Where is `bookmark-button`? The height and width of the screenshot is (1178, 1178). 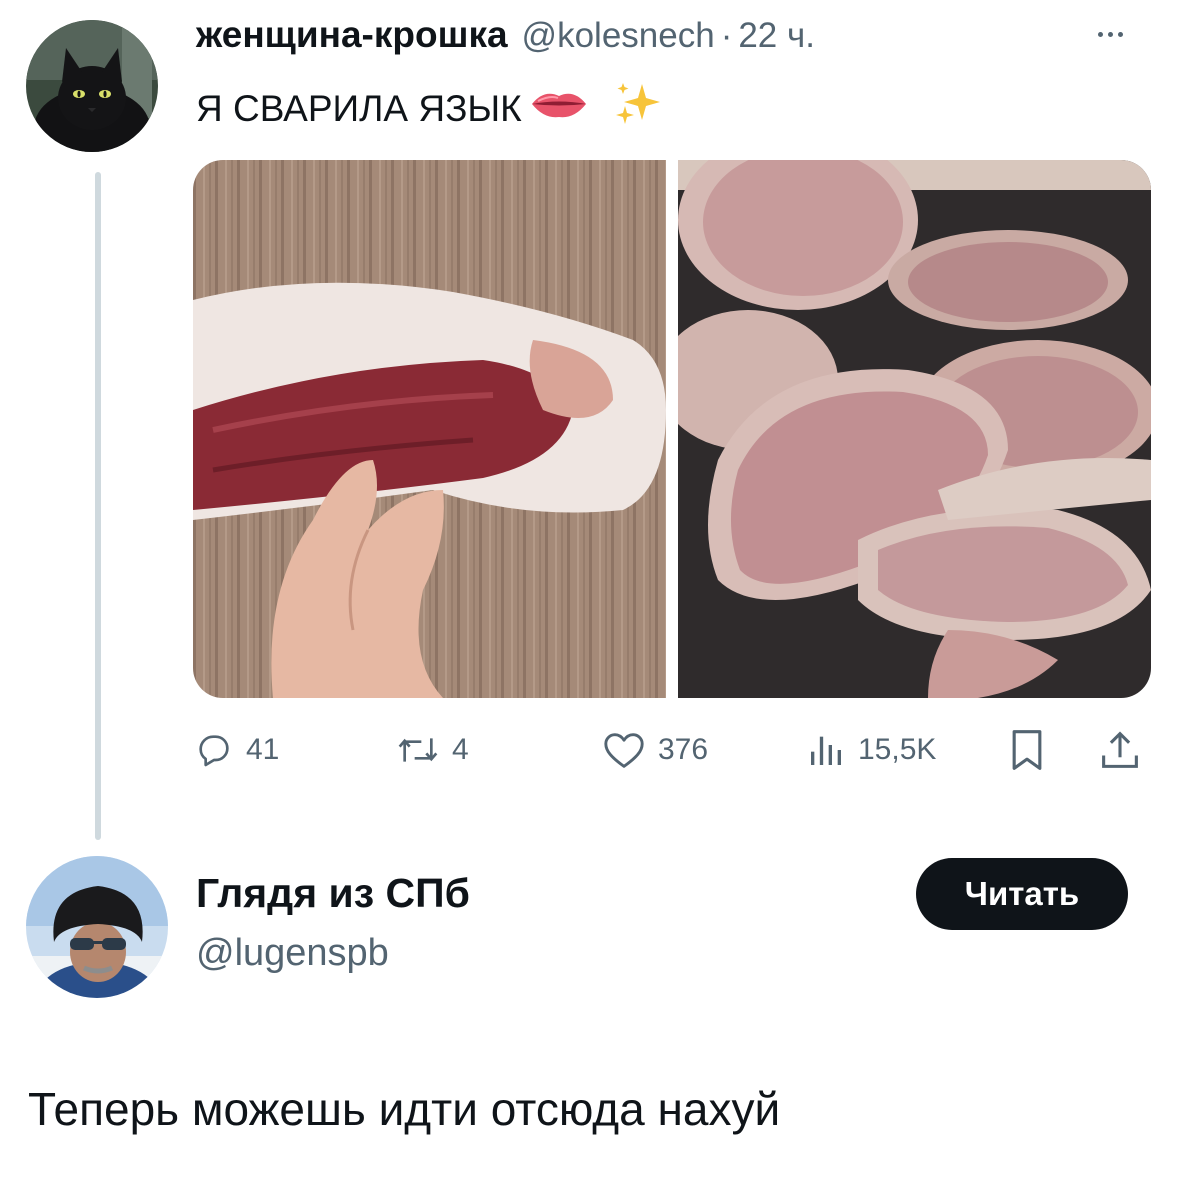
bookmark-button is located at coordinates (1027, 750).